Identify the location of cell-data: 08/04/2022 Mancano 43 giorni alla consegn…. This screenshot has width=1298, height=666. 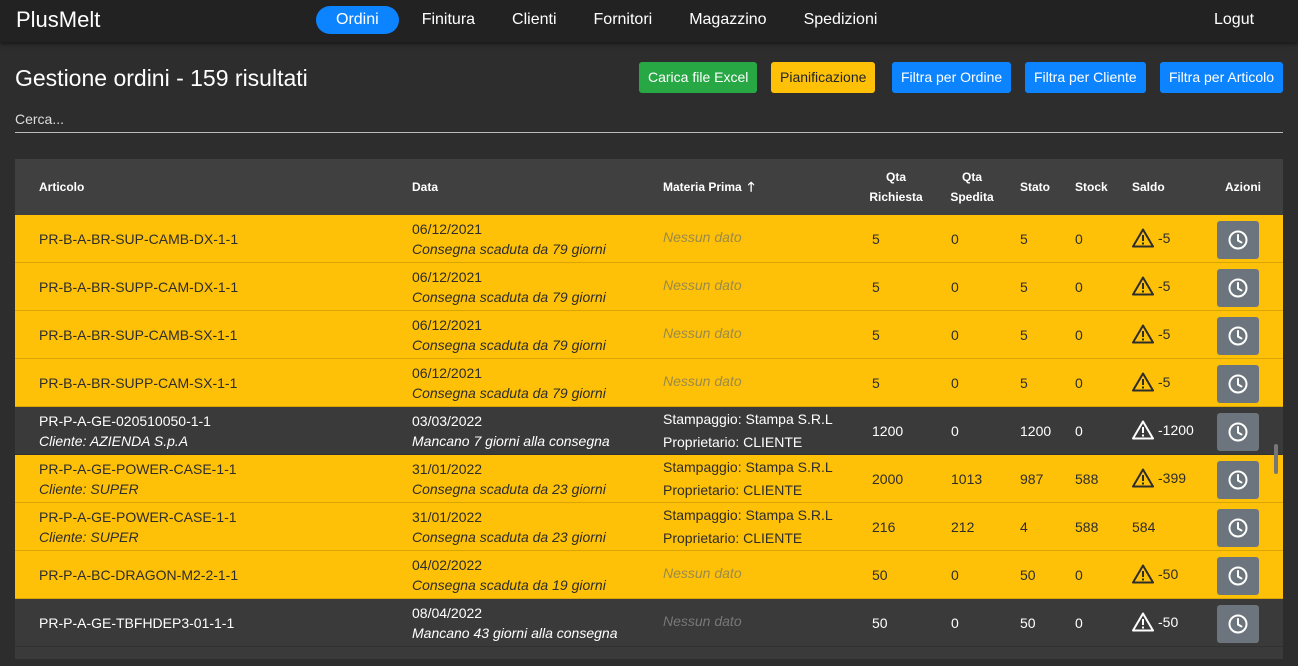
(514, 623).